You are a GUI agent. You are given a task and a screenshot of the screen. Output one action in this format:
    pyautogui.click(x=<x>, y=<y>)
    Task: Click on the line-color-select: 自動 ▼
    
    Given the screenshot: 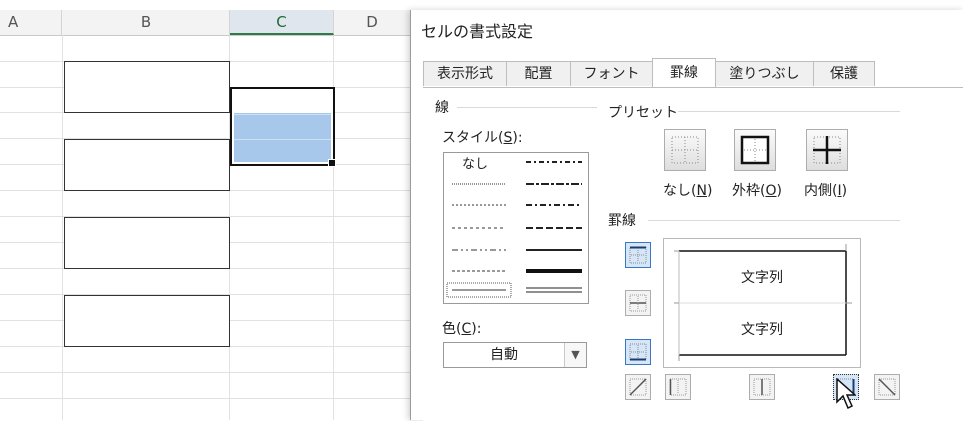 What is the action you would take?
    pyautogui.click(x=515, y=355)
    